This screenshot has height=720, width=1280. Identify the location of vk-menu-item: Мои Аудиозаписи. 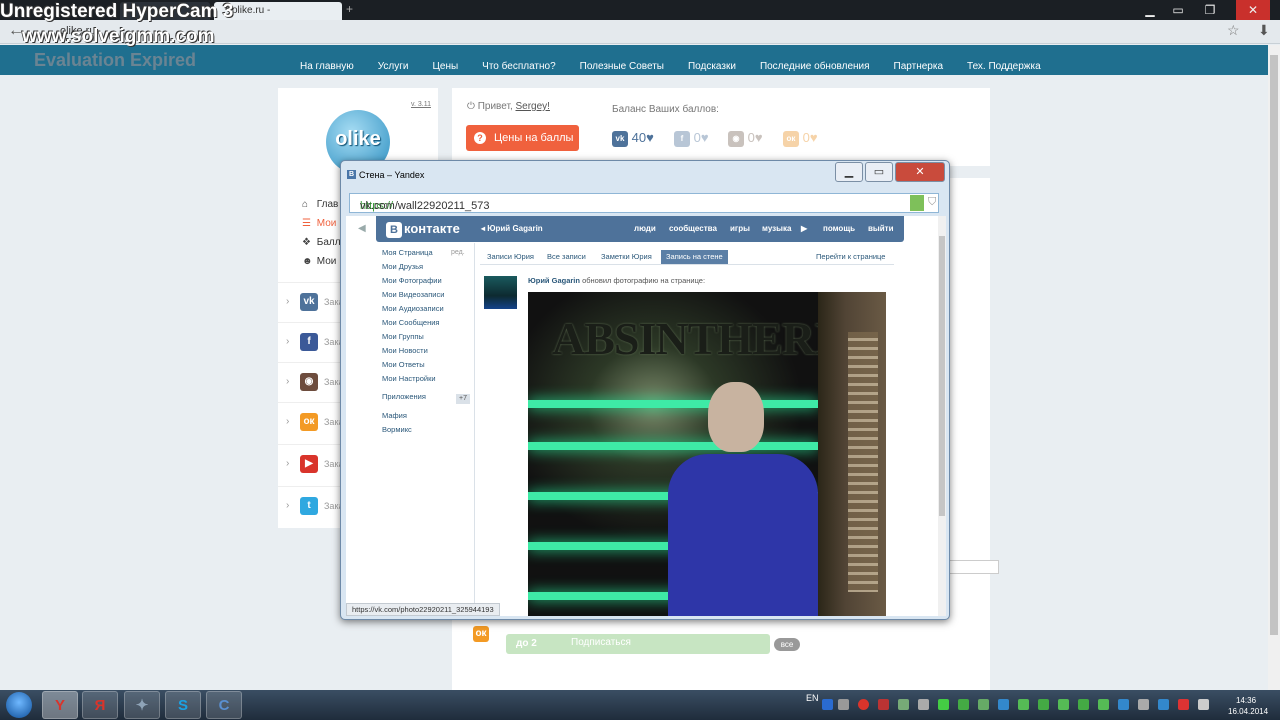
(413, 308).